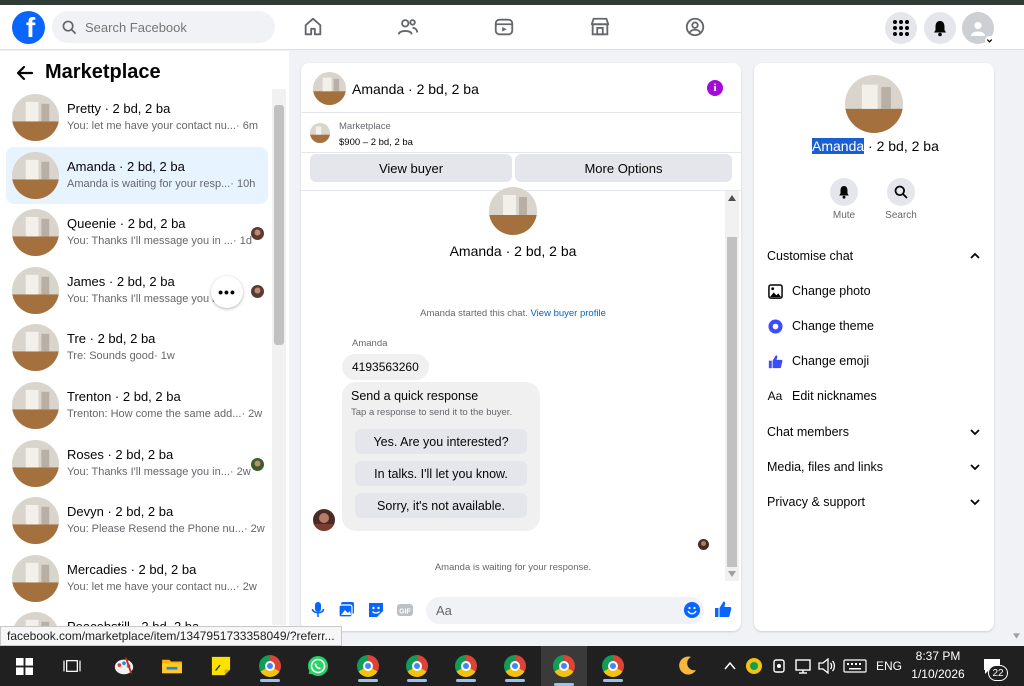 This screenshot has width=1024, height=686. I want to click on page-scrollbar, so click(1016, 348).